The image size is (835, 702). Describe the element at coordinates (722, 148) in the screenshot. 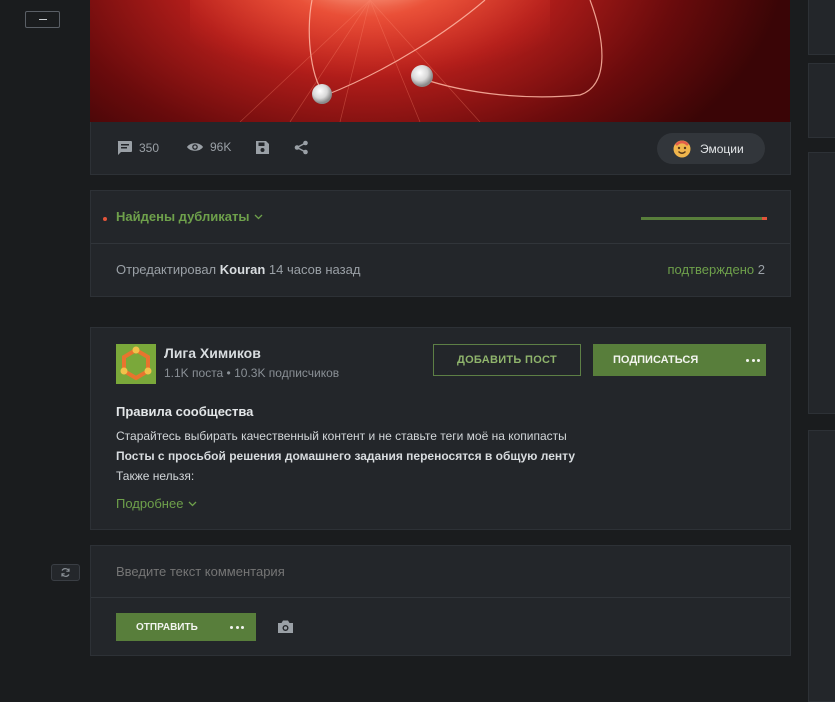

I see `emotions-label: Эмоции` at that location.